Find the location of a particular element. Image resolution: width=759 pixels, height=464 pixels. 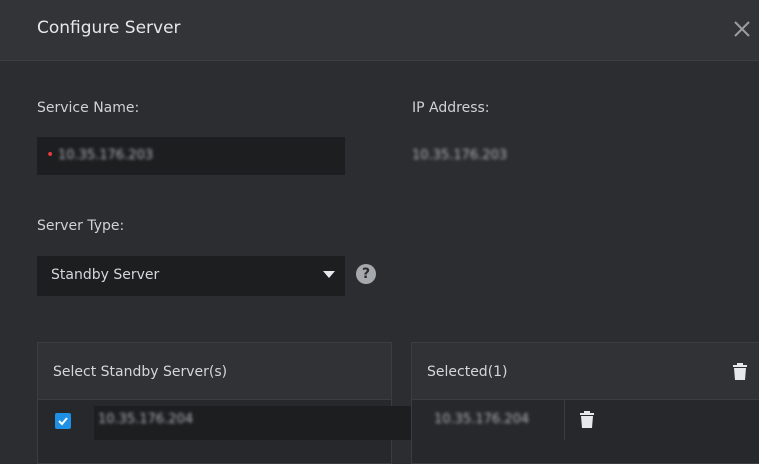

selected-server-value: 10.35.176.204 is located at coordinates (482, 419).